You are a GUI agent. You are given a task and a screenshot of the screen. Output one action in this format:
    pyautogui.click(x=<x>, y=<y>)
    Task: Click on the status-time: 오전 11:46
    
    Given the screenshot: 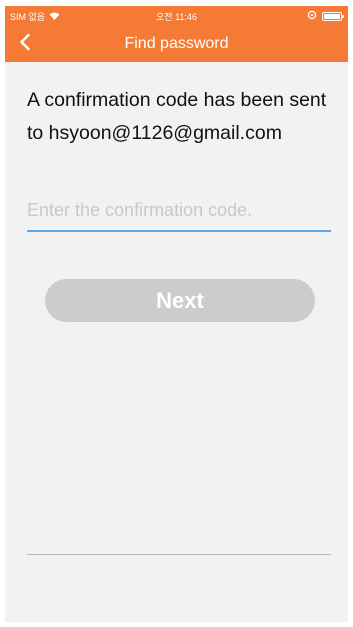 What is the action you would take?
    pyautogui.click(x=176, y=17)
    